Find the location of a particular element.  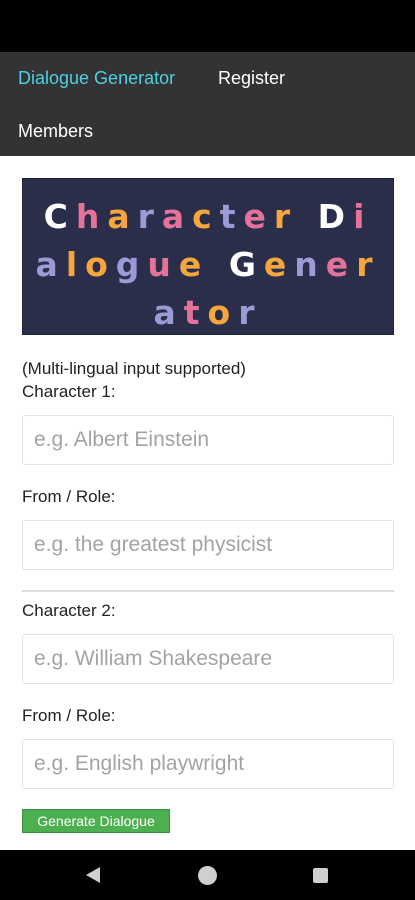

generate-dialogue-button: Generate Dialogue is located at coordinates (96, 821).